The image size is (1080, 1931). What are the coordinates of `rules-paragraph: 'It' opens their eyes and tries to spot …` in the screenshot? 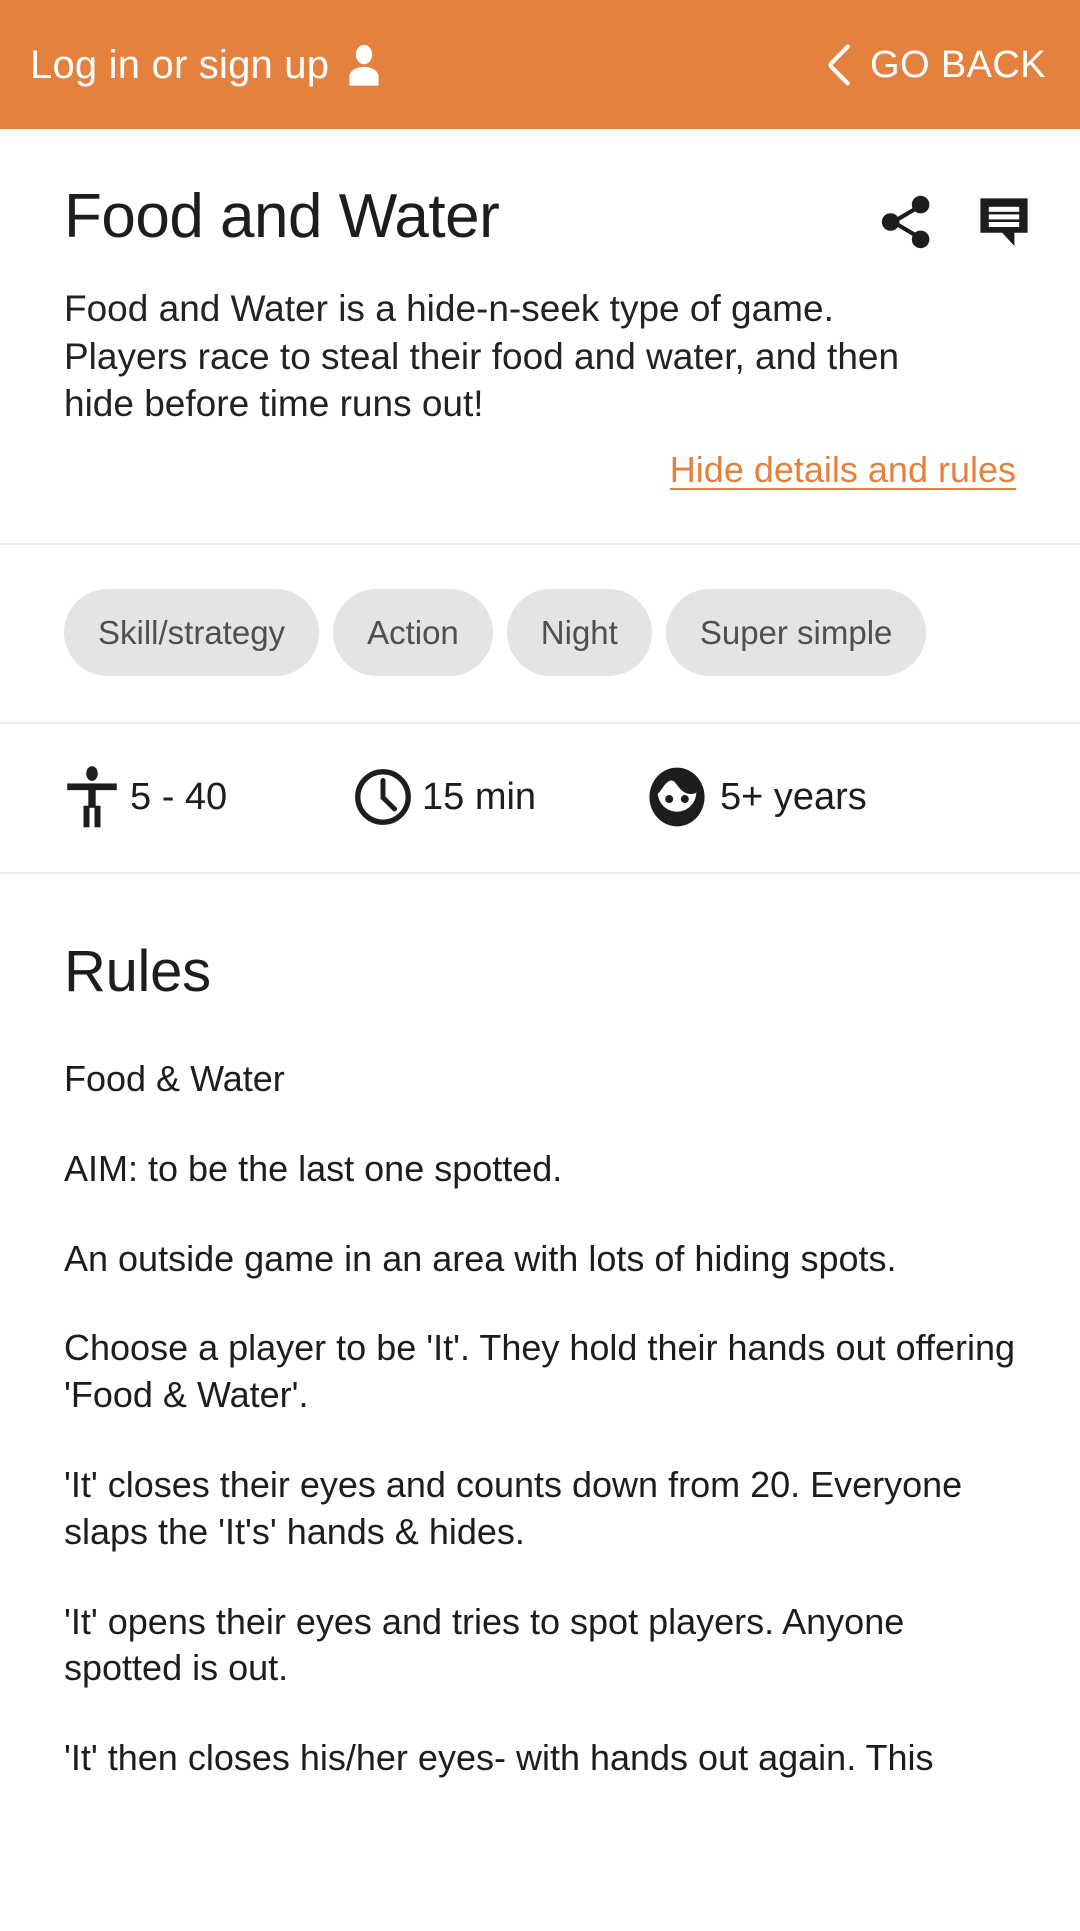 It's located at (484, 1644).